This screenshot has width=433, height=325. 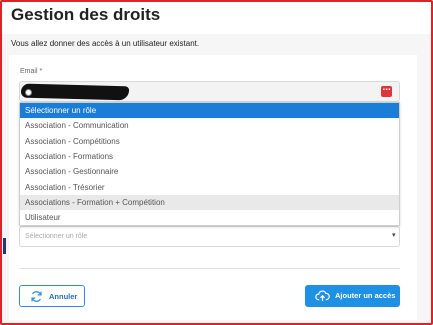 What do you see at coordinates (209, 187) in the screenshot?
I see `role-option: Association - Trésorier` at bounding box center [209, 187].